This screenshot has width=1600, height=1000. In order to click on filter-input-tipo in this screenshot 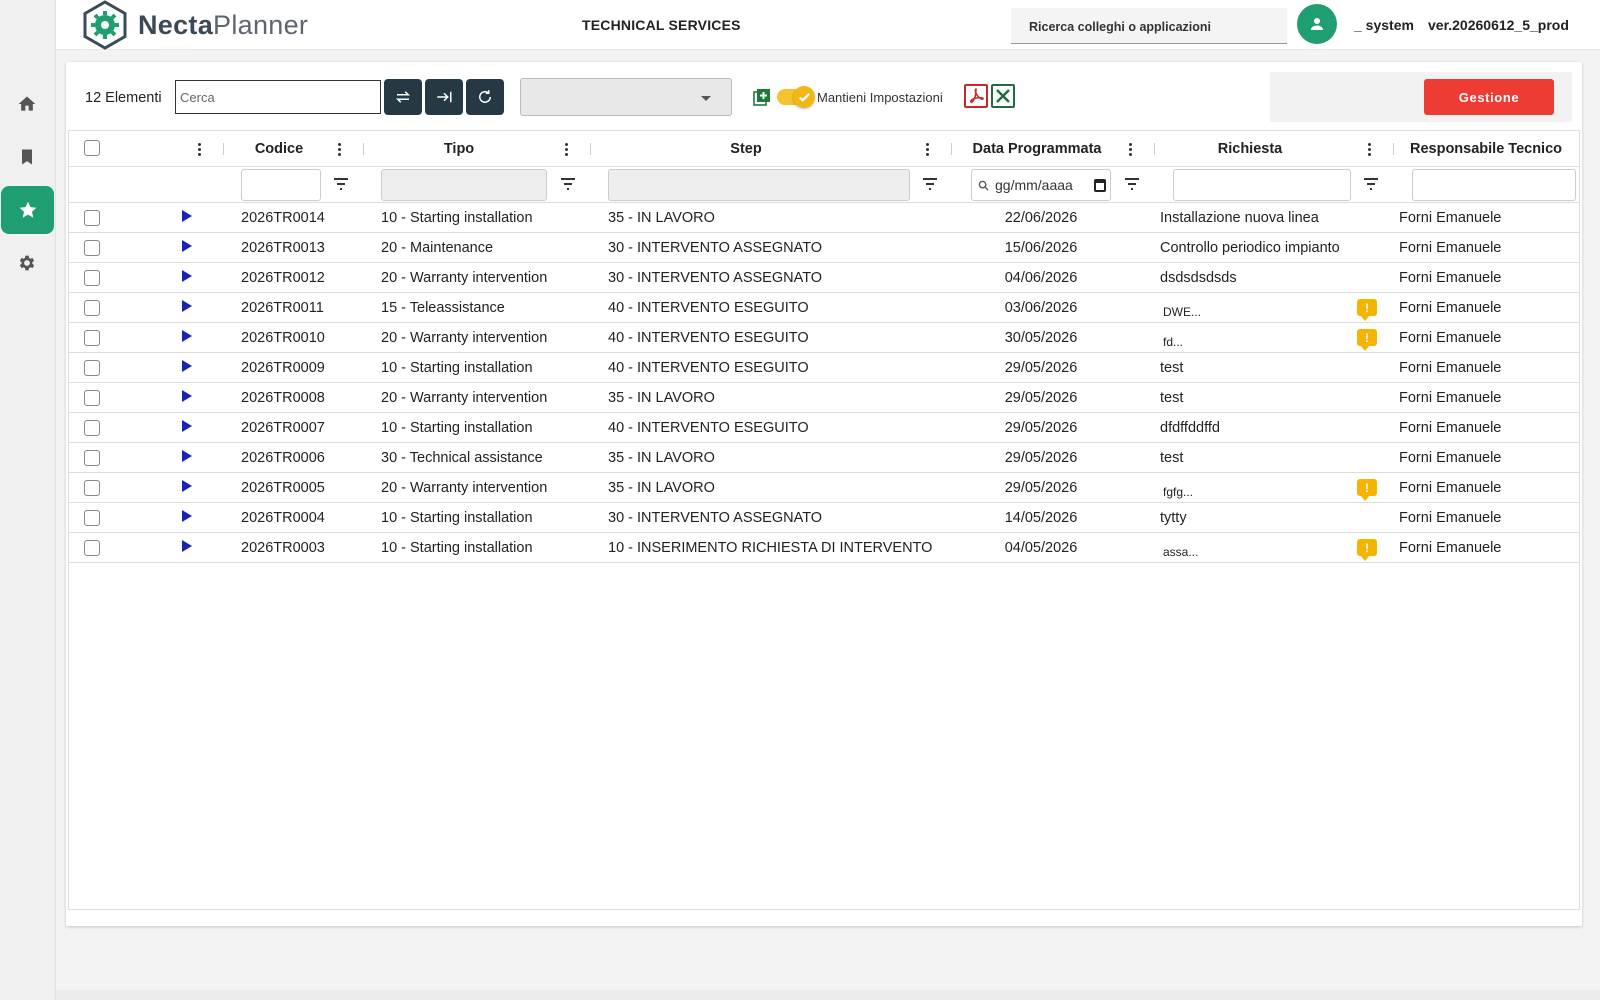, I will do `click(464, 185)`.